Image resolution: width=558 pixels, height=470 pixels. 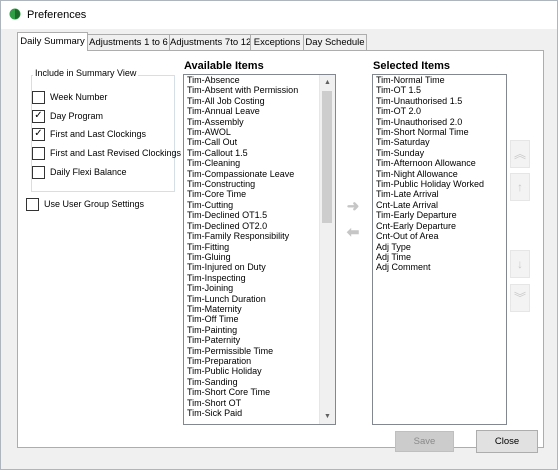 What do you see at coordinates (259, 392) in the screenshot?
I see `list-item: Tim-Short Core Time` at bounding box center [259, 392].